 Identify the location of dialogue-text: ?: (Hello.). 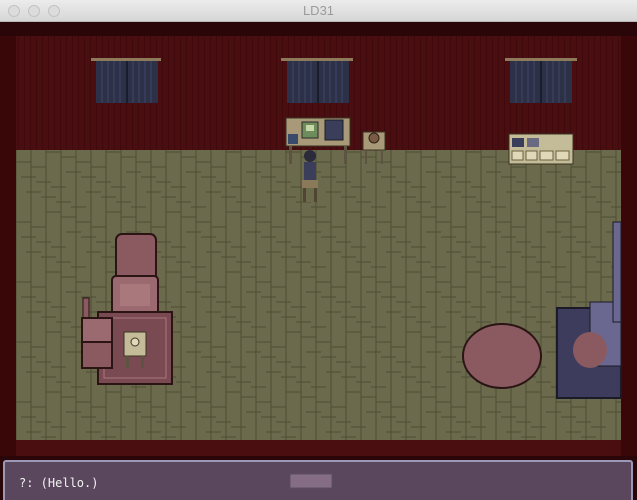
(59, 483).